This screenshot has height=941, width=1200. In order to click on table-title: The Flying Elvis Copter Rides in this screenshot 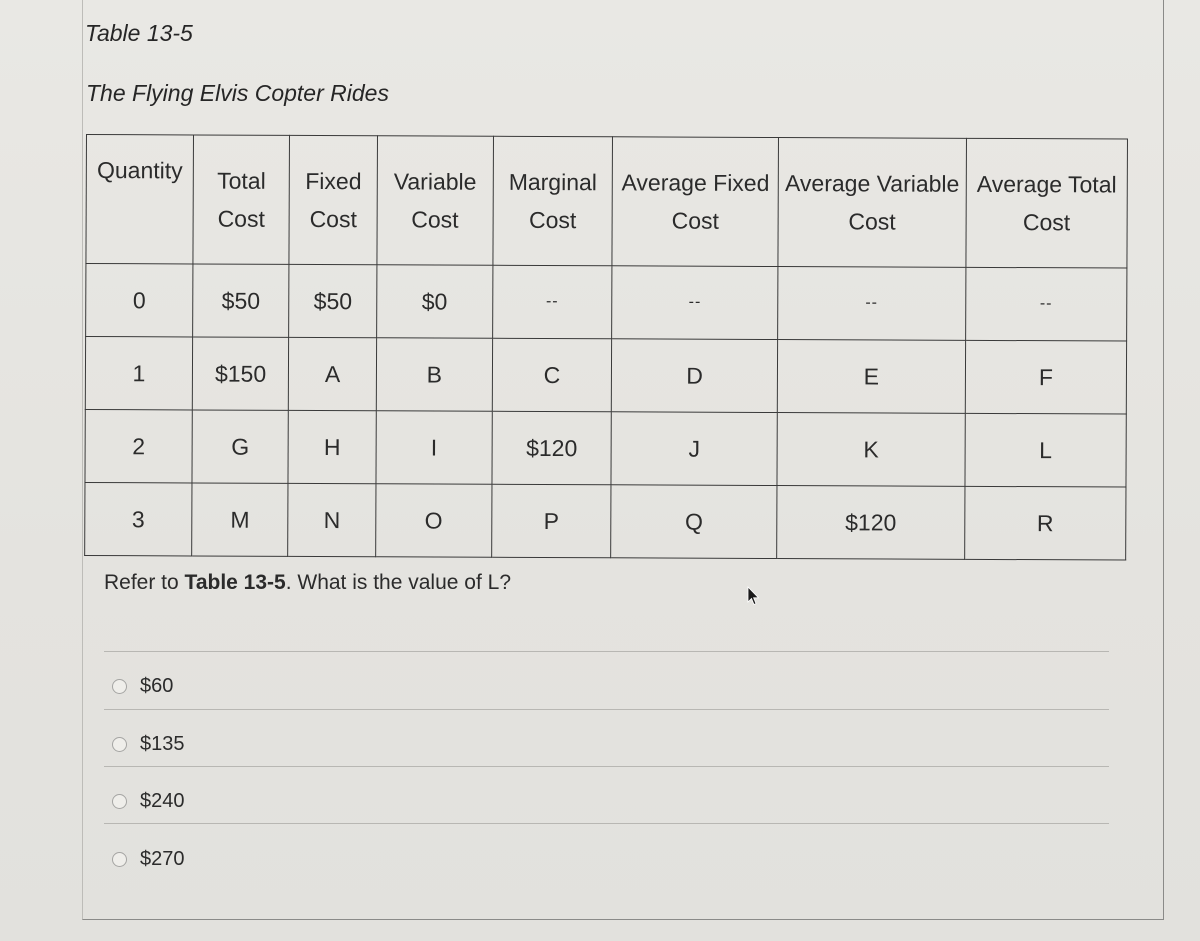, I will do `click(237, 93)`.